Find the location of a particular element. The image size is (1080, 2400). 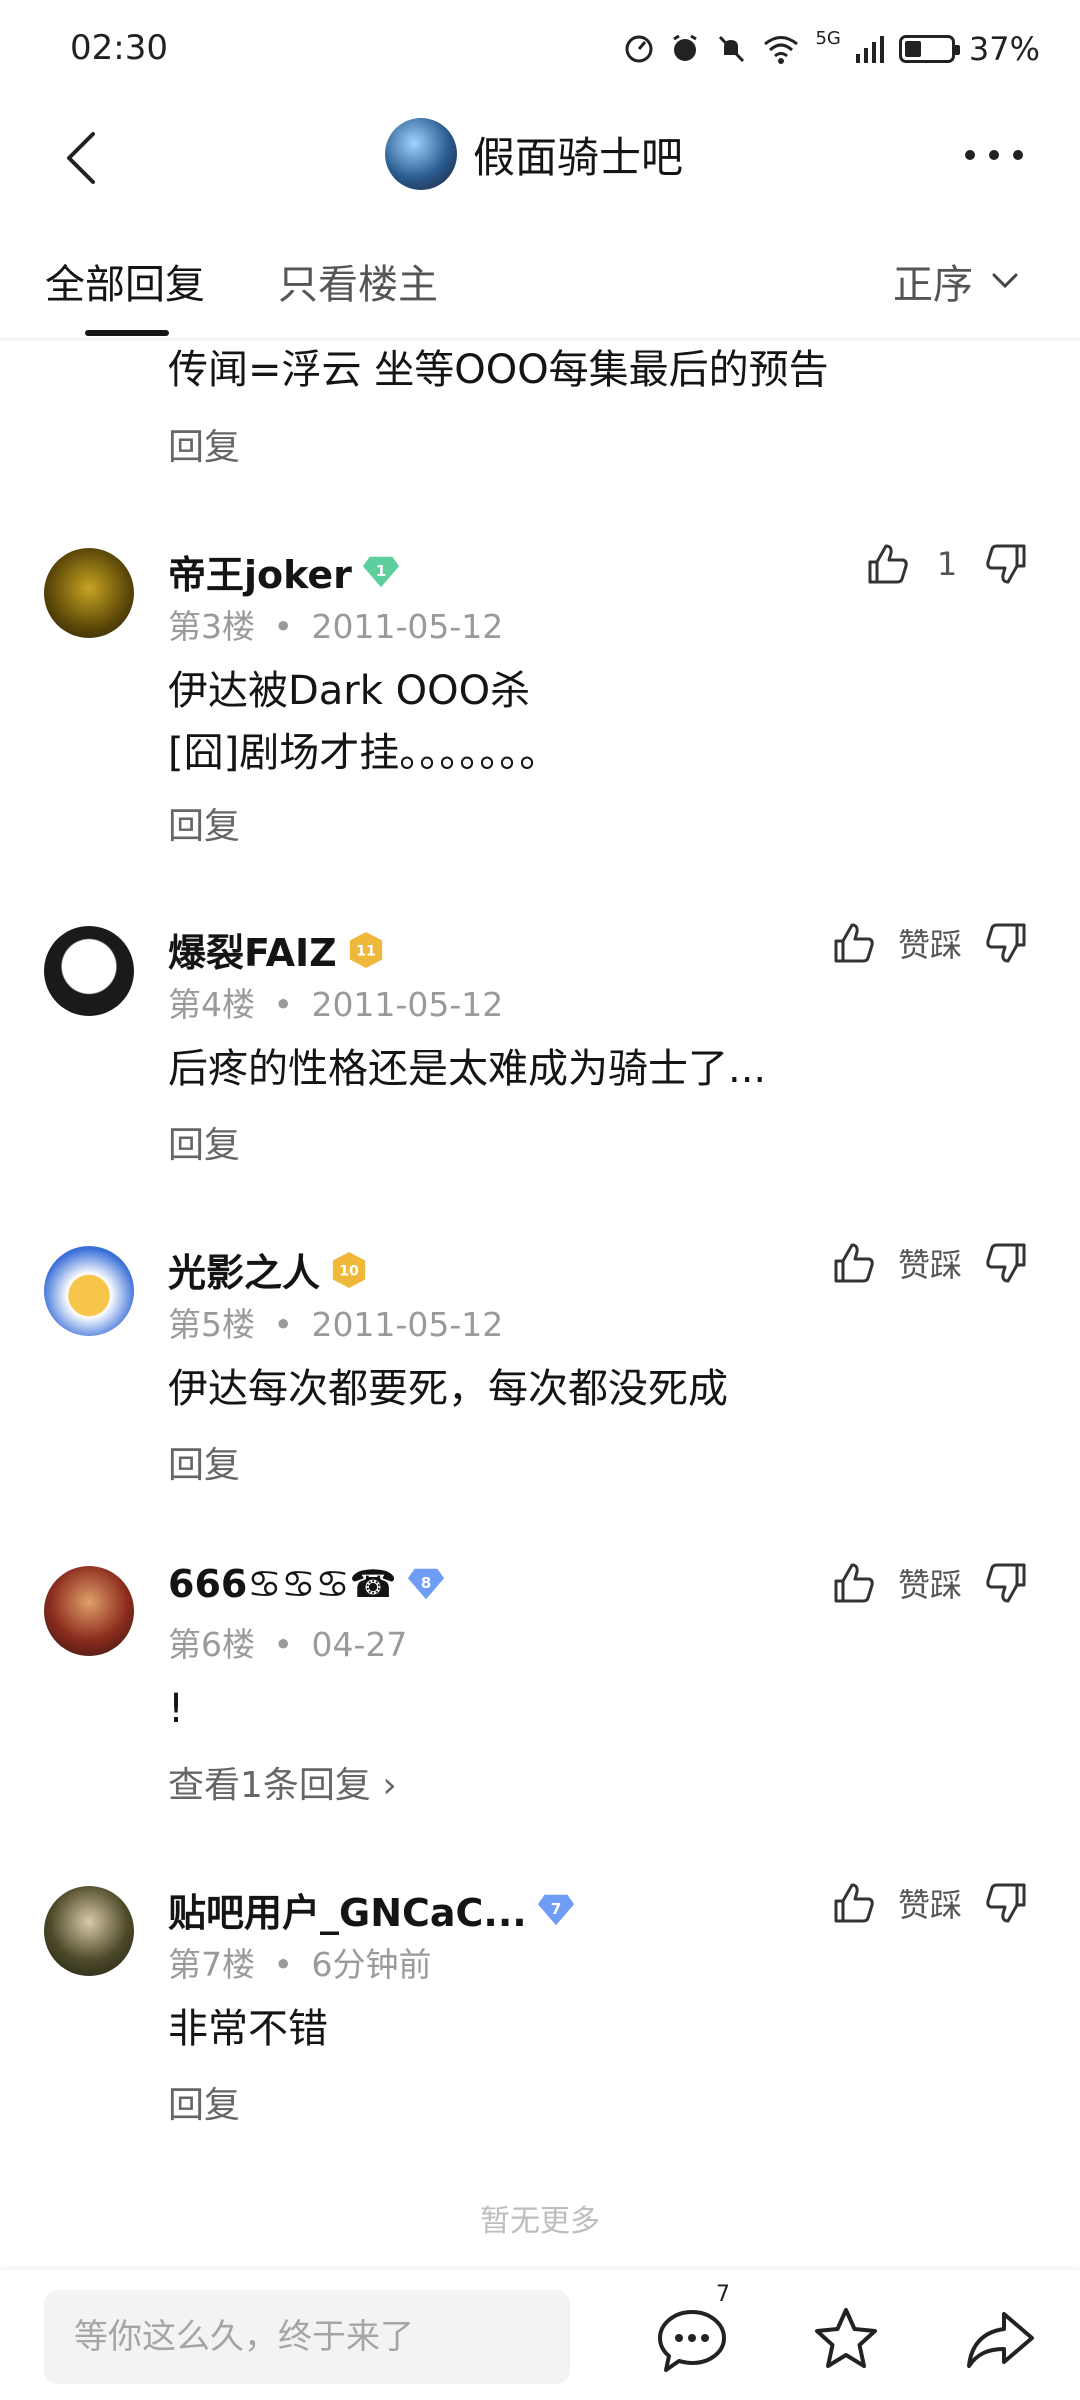

battery-icon is located at coordinates (929, 49).